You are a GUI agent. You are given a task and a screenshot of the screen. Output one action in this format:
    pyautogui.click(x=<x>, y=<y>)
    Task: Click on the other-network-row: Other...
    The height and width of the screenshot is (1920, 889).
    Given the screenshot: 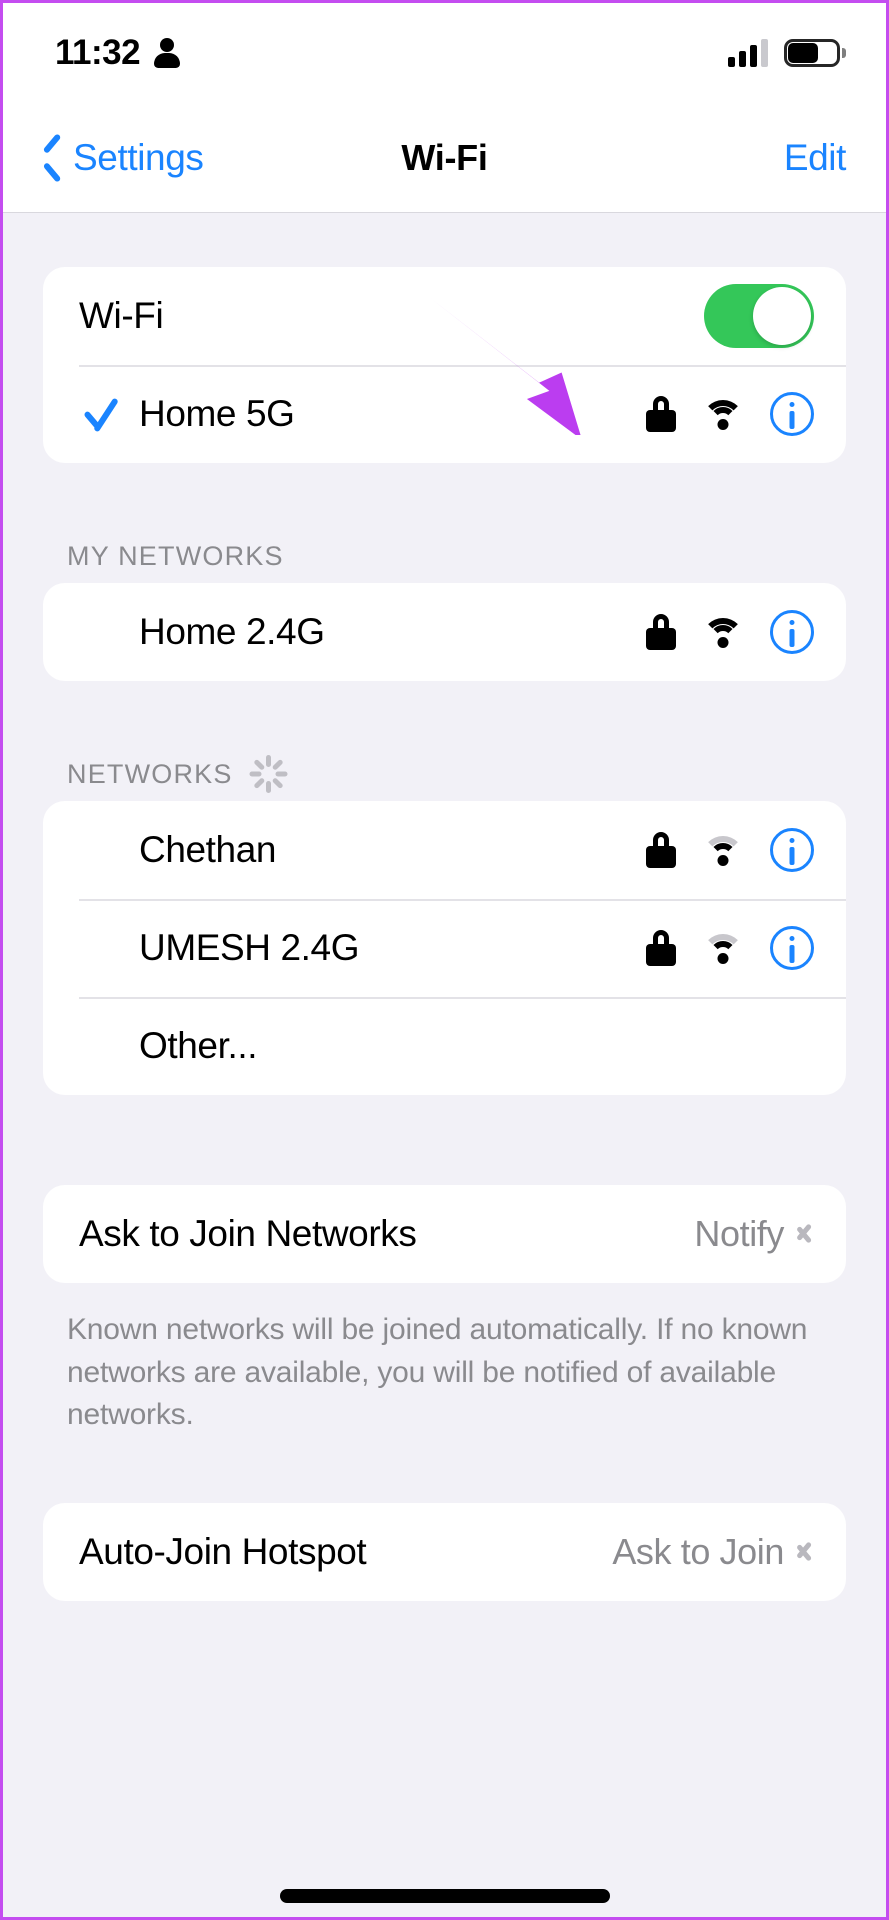 What is the action you would take?
    pyautogui.click(x=444, y=1046)
    